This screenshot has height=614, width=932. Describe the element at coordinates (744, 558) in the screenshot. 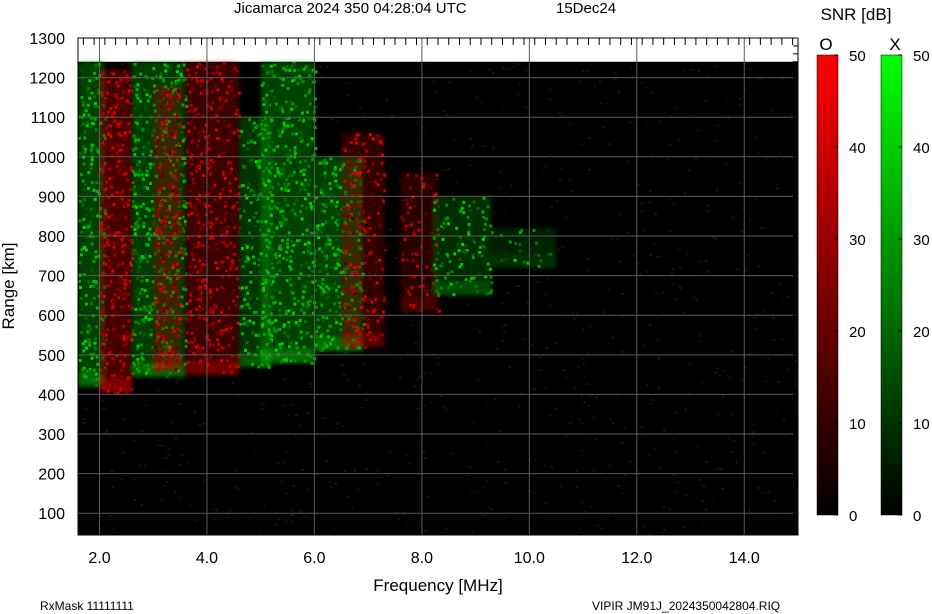

I see `x-tick-label: 14.0` at that location.